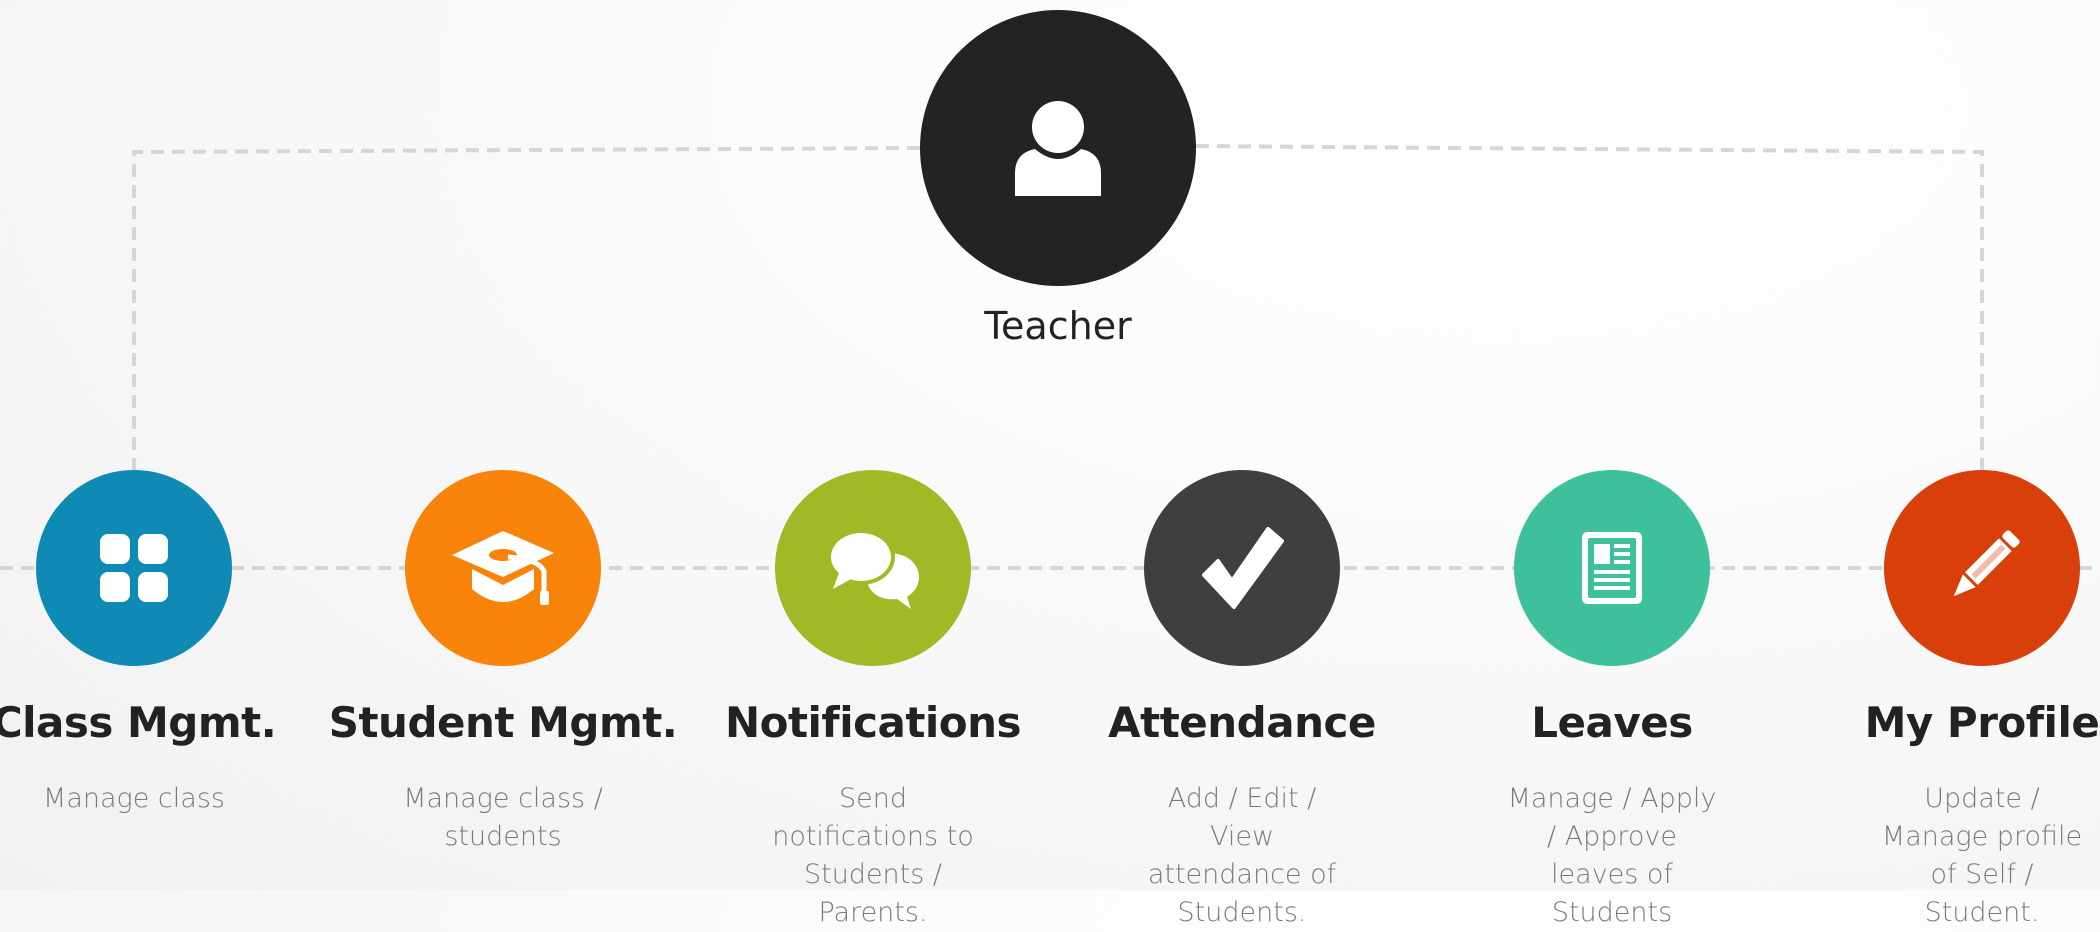  Describe the element at coordinates (1242, 722) in the screenshot. I see `feature-title: Attendance` at that location.